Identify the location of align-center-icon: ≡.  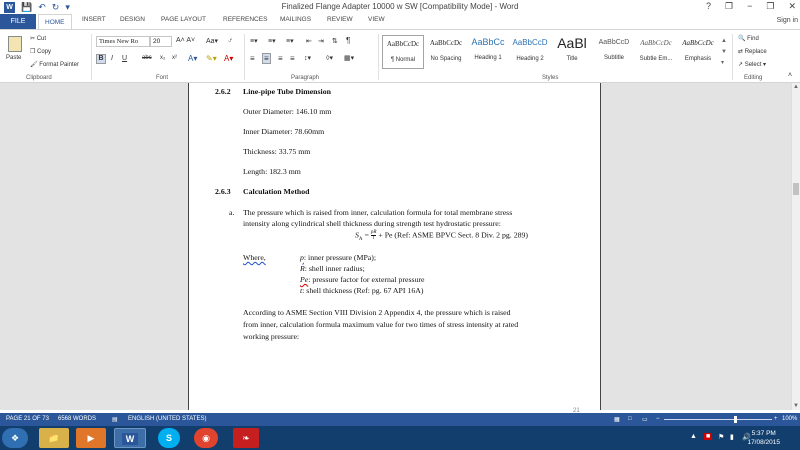
(266, 58).